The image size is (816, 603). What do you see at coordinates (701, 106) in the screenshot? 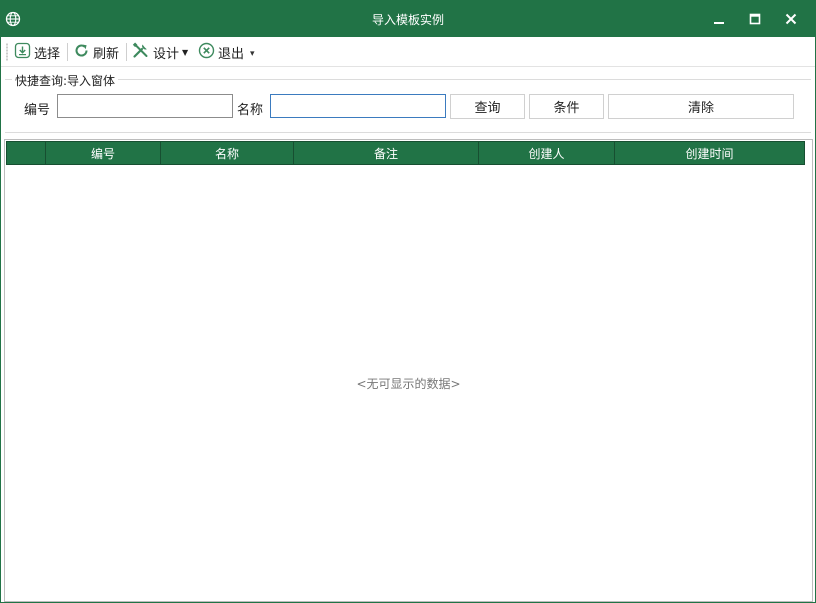
I see `clear-button: 清除` at bounding box center [701, 106].